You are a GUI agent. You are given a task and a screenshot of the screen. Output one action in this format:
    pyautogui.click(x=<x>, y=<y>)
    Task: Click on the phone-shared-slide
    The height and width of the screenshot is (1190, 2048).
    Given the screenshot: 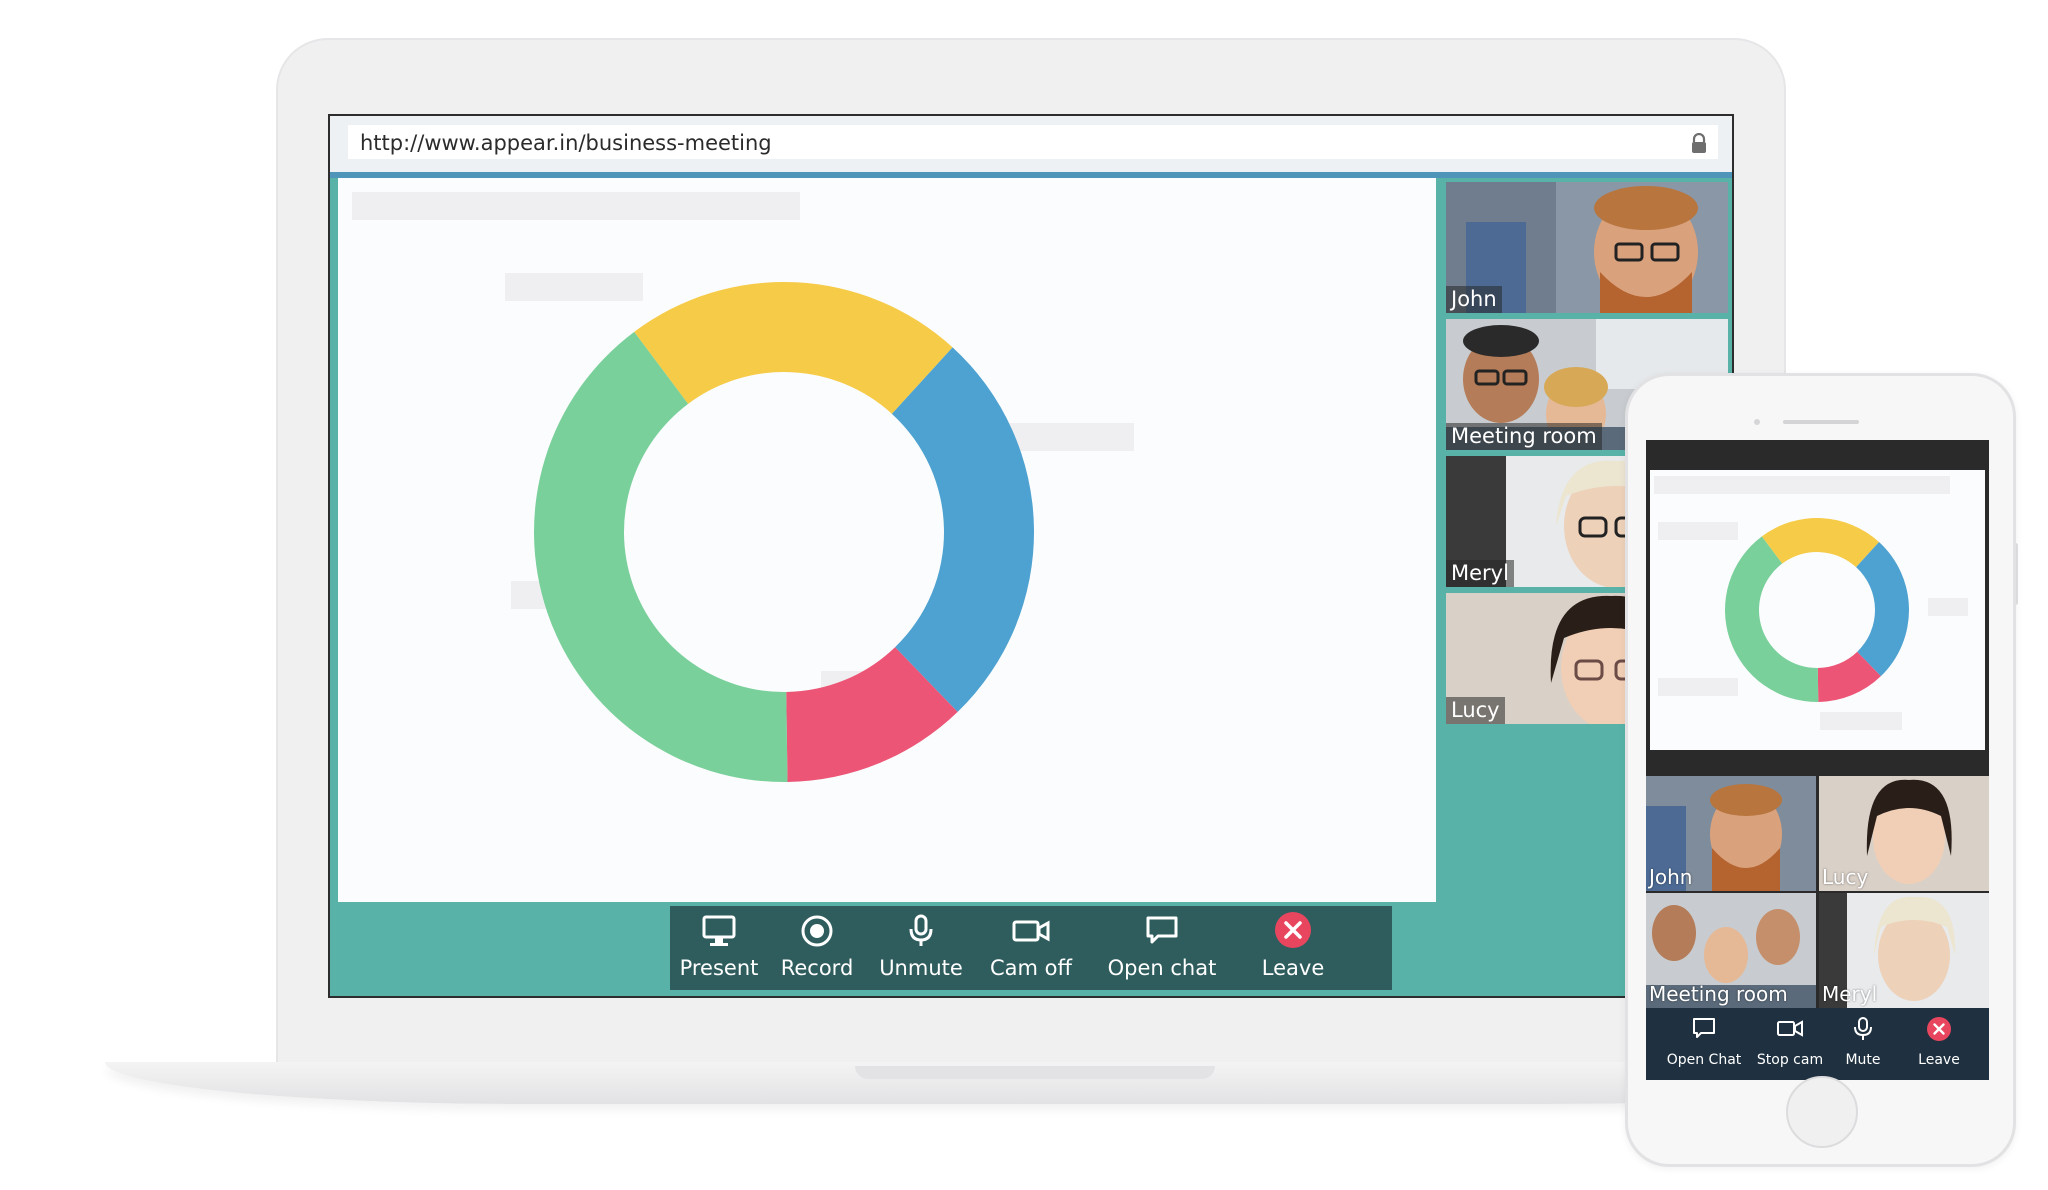 What is the action you would take?
    pyautogui.click(x=1817, y=610)
    